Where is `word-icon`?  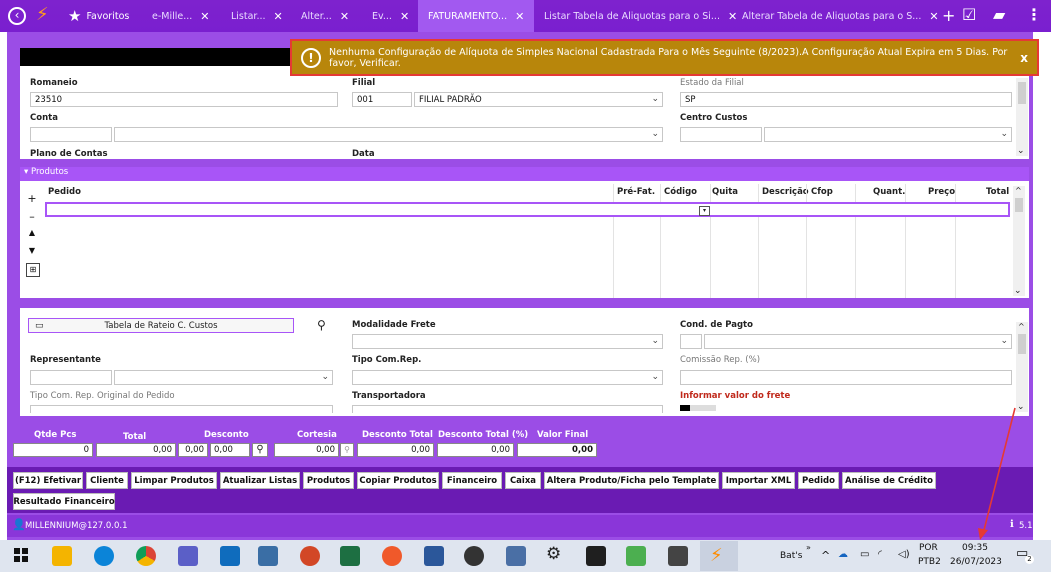 word-icon is located at coordinates (434, 556).